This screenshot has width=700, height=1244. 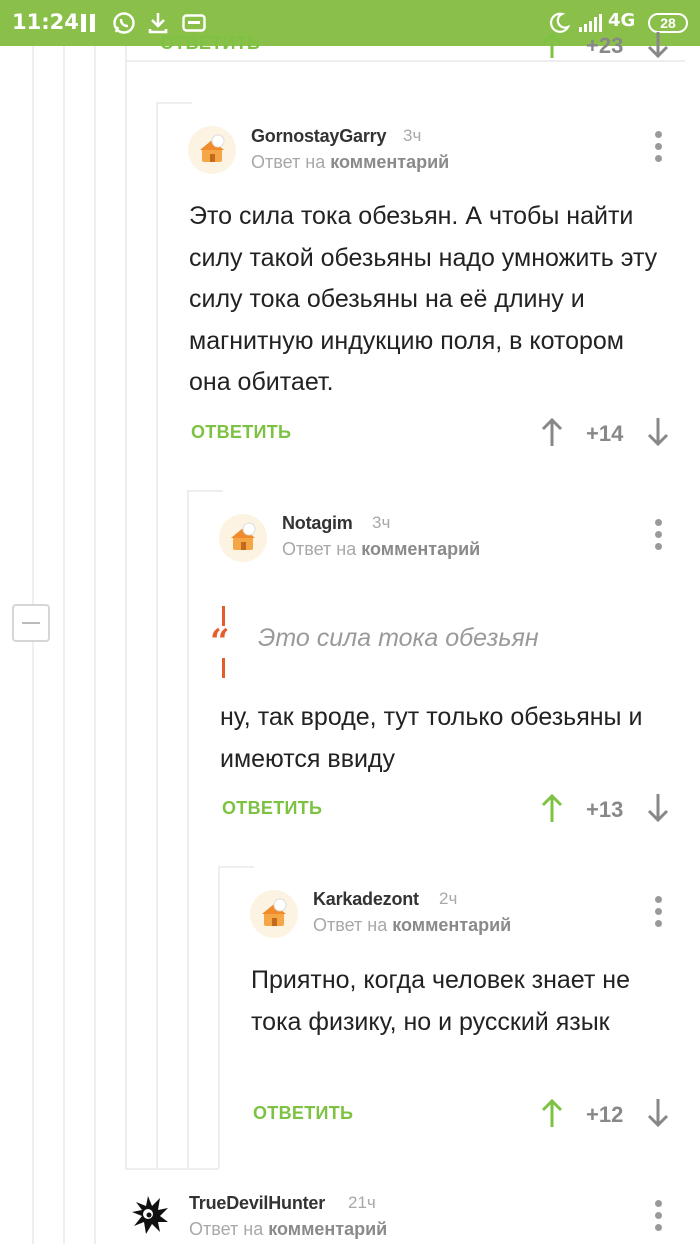 What do you see at coordinates (366, 899) in the screenshot?
I see `comment-username: Karkadezont` at bounding box center [366, 899].